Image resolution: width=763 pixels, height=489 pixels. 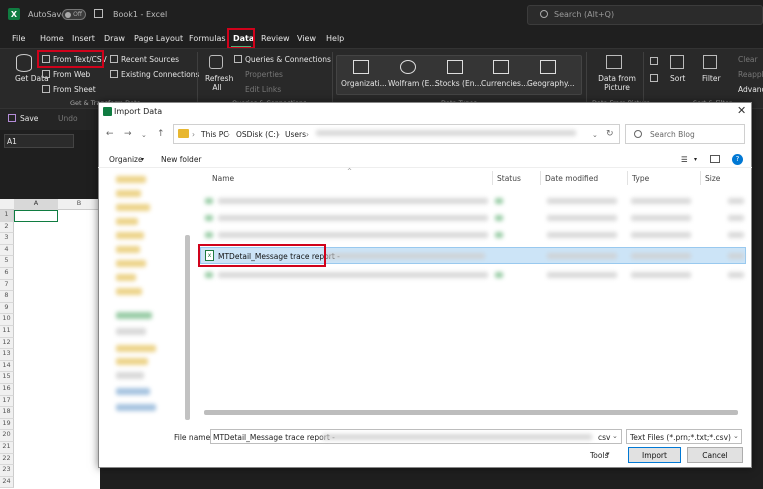 What do you see at coordinates (617, 83) in the screenshot?
I see `data-from-picture-button: Data from Picture` at bounding box center [617, 83].